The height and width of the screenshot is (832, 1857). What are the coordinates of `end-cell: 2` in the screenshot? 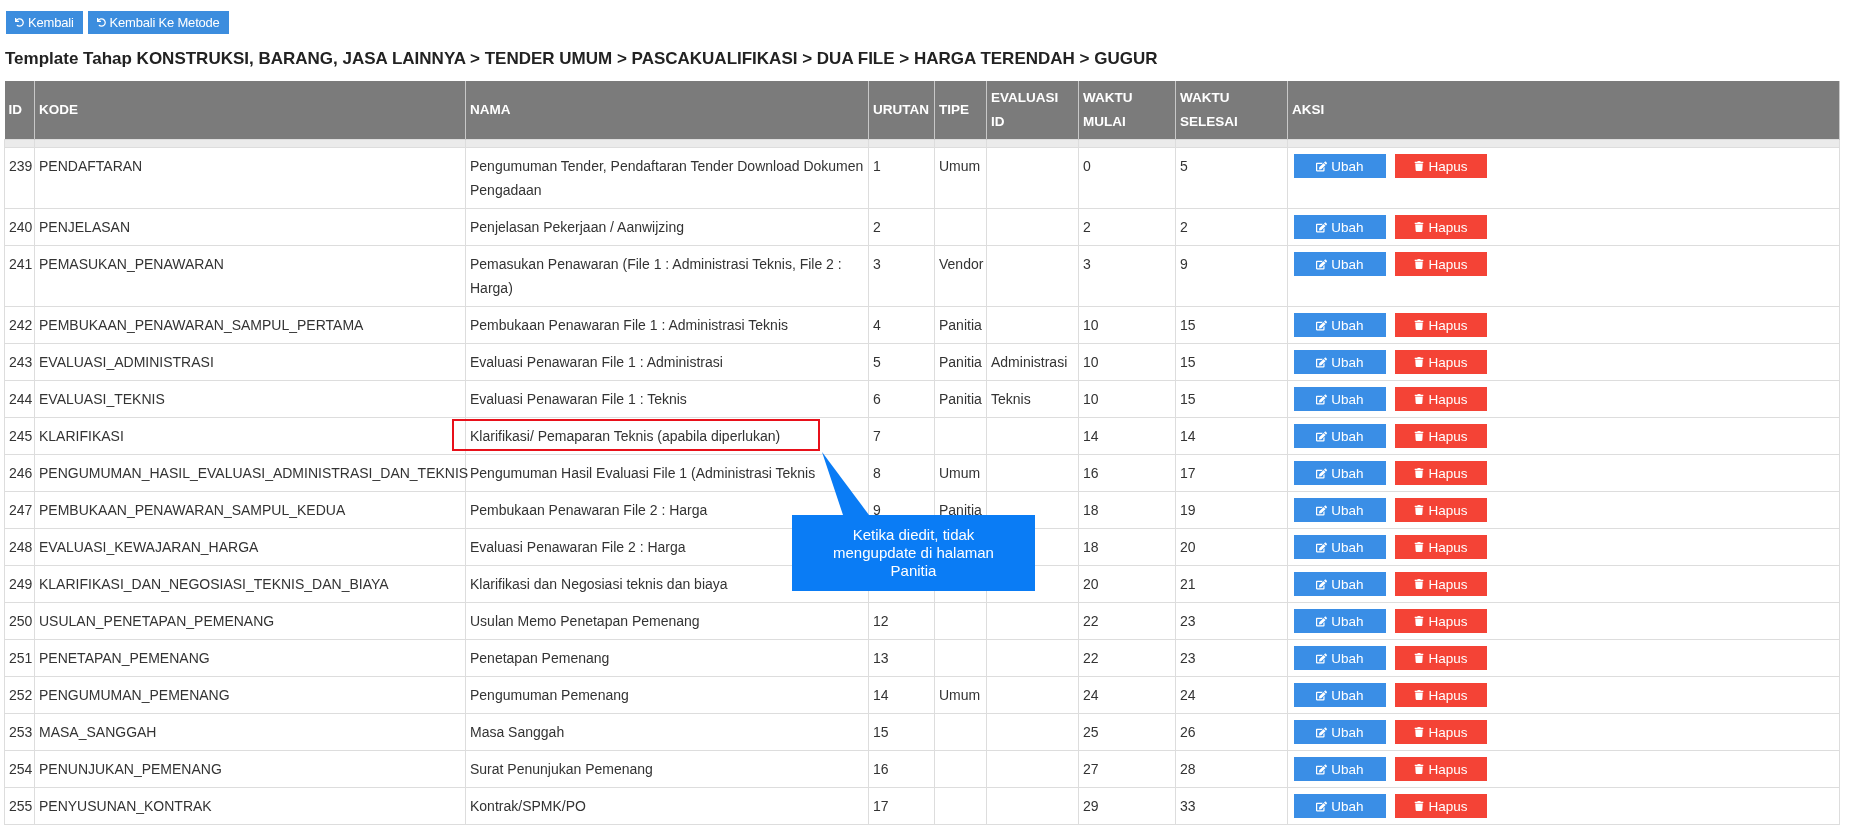 It's located at (1231, 227).